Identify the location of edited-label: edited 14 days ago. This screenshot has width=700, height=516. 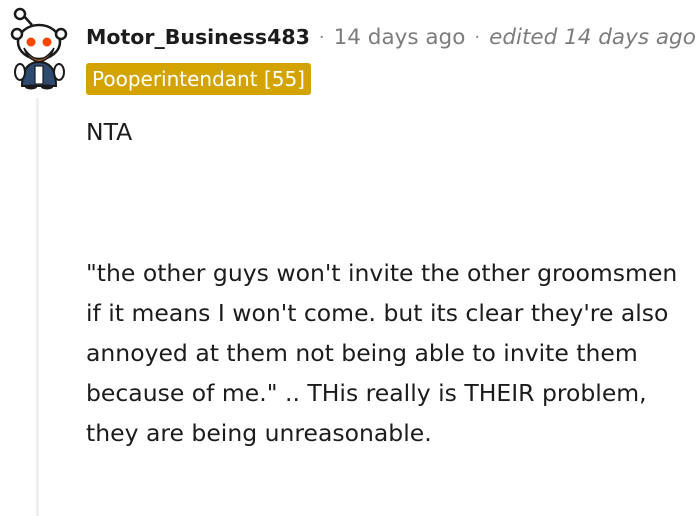
(592, 37).